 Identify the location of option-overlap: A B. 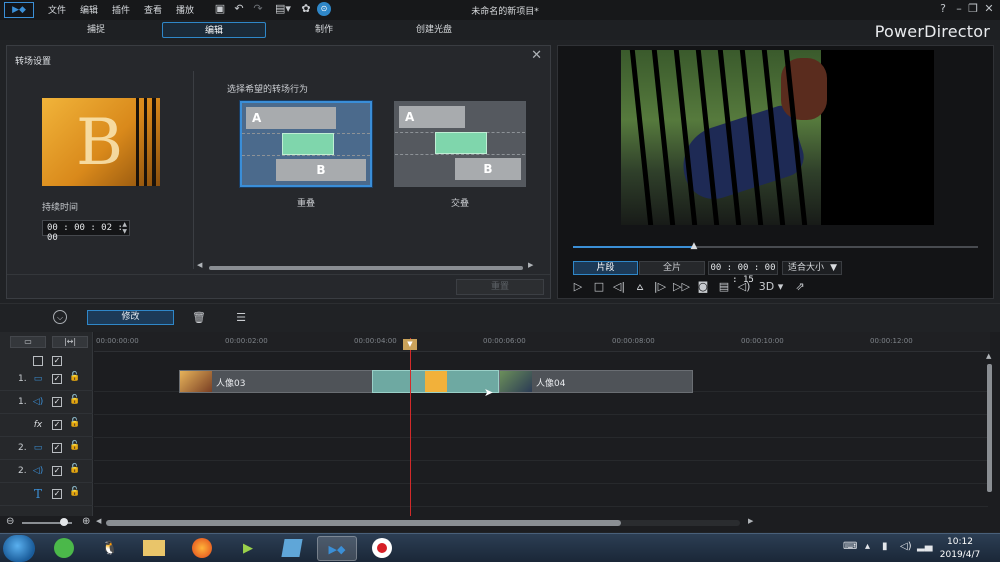
(306, 144).